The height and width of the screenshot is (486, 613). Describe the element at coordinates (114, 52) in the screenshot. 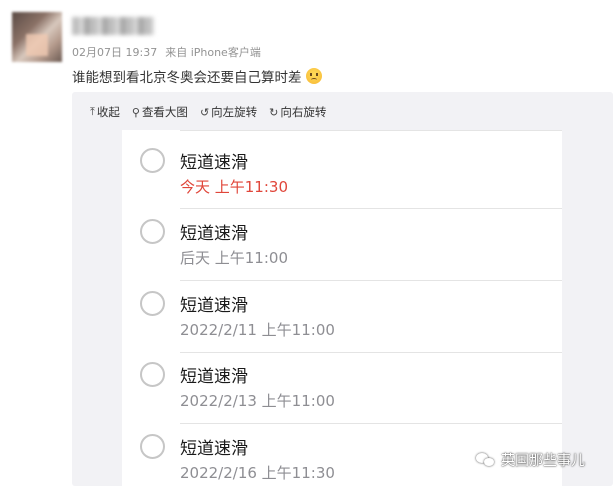

I see `post-date: 02月07日 19:37` at that location.